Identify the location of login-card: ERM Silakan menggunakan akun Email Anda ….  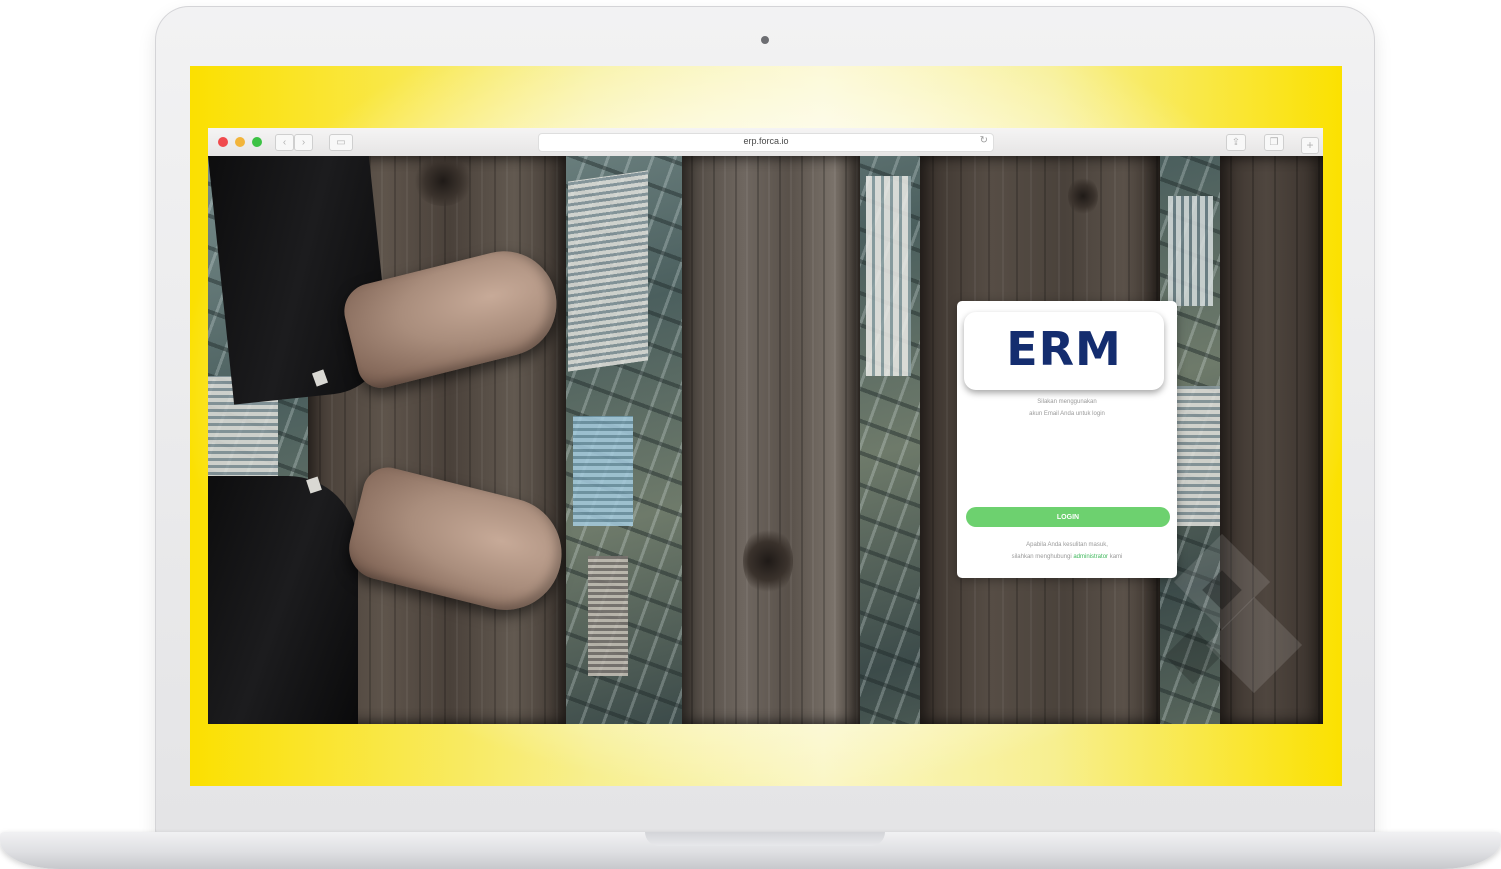
(1067, 439).